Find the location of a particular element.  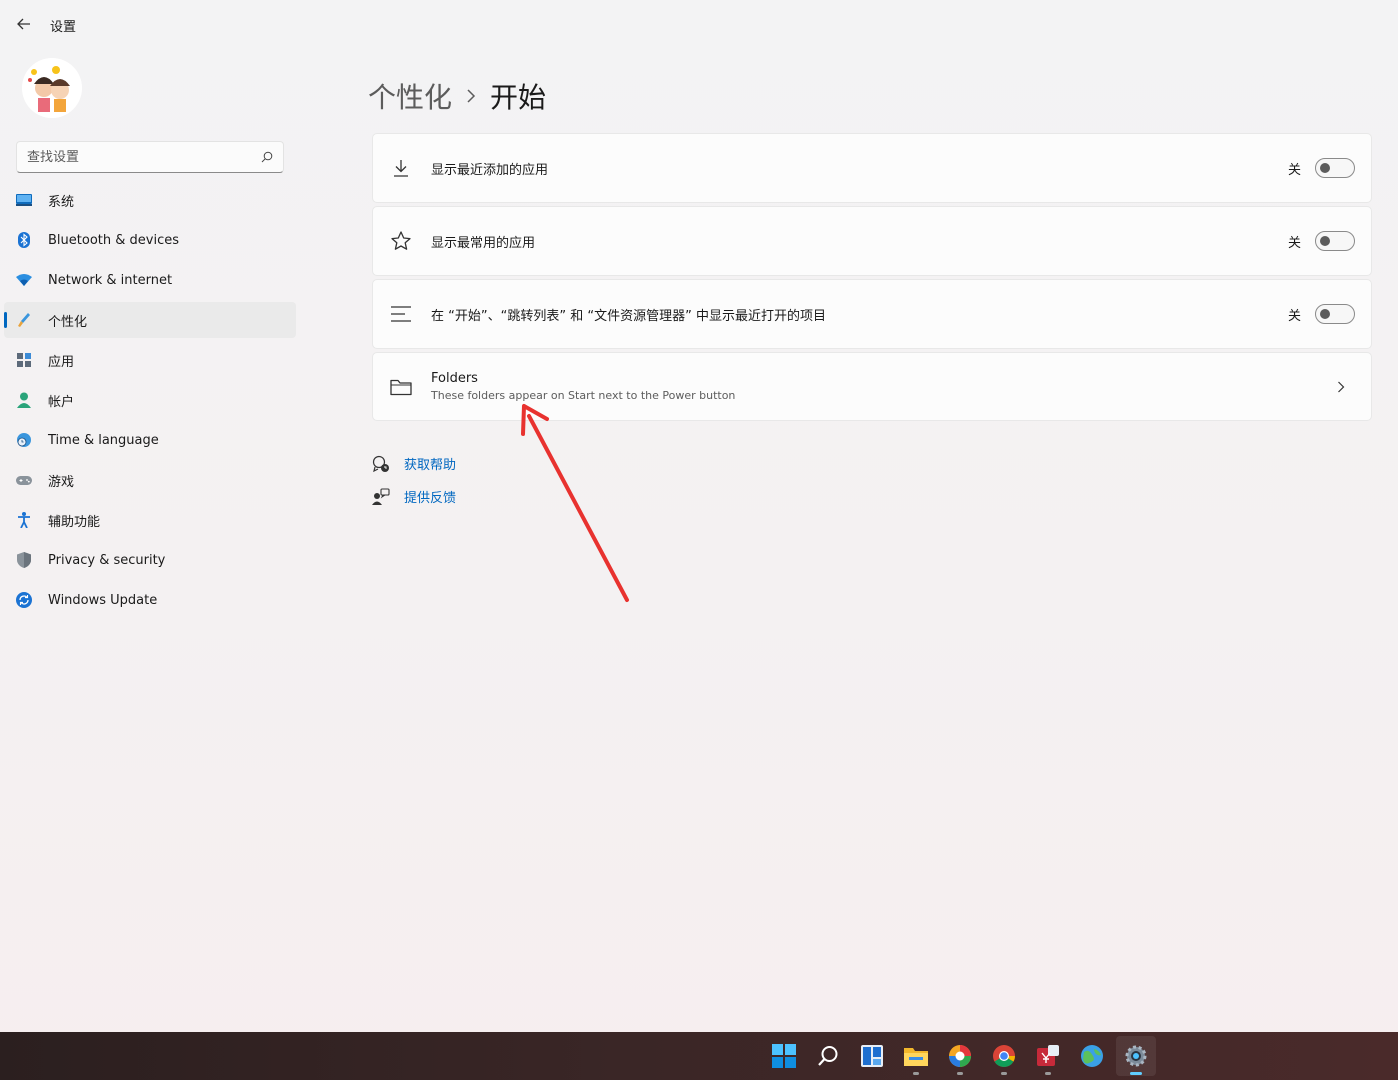

sidebar-item-network: Network & internet is located at coordinates (150, 280).